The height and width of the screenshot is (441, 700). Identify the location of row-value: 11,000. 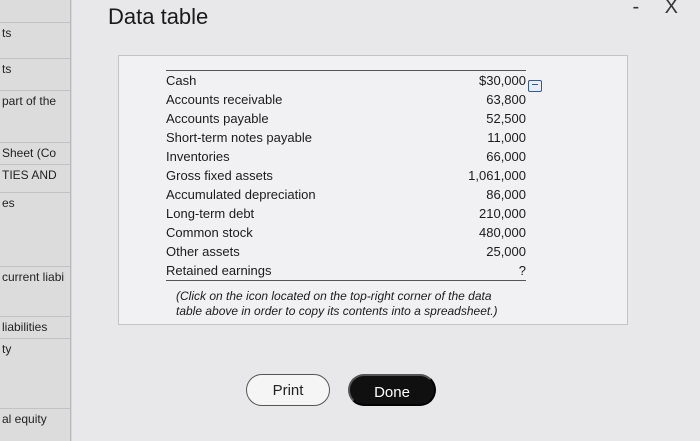
(506, 137).